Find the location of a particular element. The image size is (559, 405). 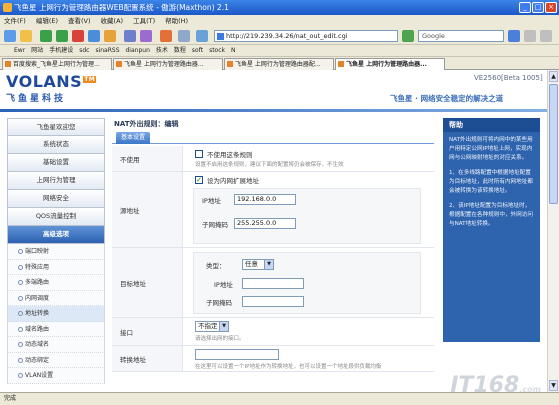

lan-ext-checkbox: ✓ is located at coordinates (199, 180).